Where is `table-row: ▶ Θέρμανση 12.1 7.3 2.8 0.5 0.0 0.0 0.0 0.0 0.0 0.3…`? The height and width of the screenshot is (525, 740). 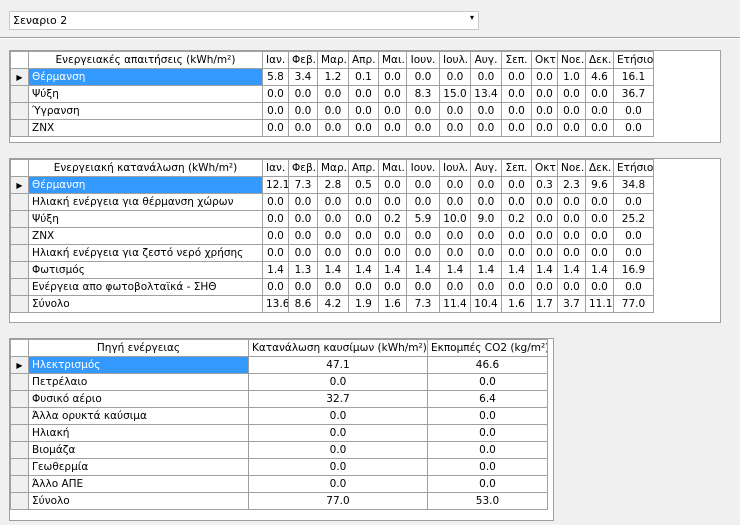
table-row: ▶ Θέρμανση 12.1 7.3 2.8 0.5 0.0 0.0 0.0 0.0 0.0 0.3… is located at coordinates (332, 185).